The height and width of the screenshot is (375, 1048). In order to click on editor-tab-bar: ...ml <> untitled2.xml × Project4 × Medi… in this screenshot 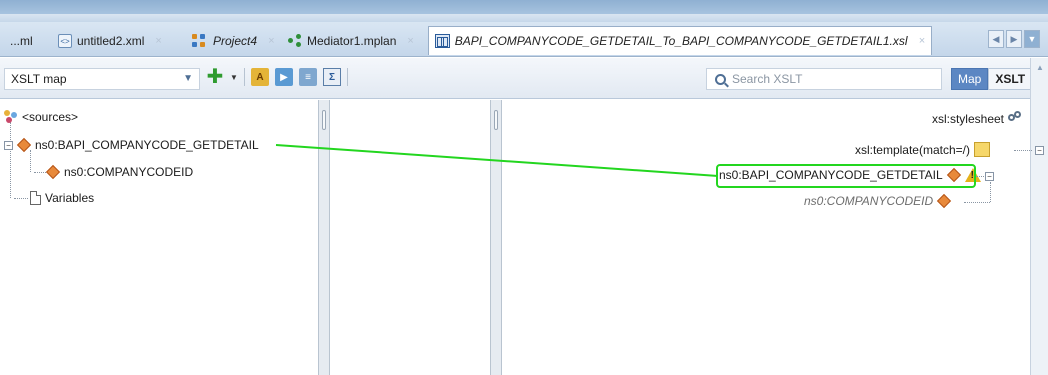, I will do `click(524, 39)`.